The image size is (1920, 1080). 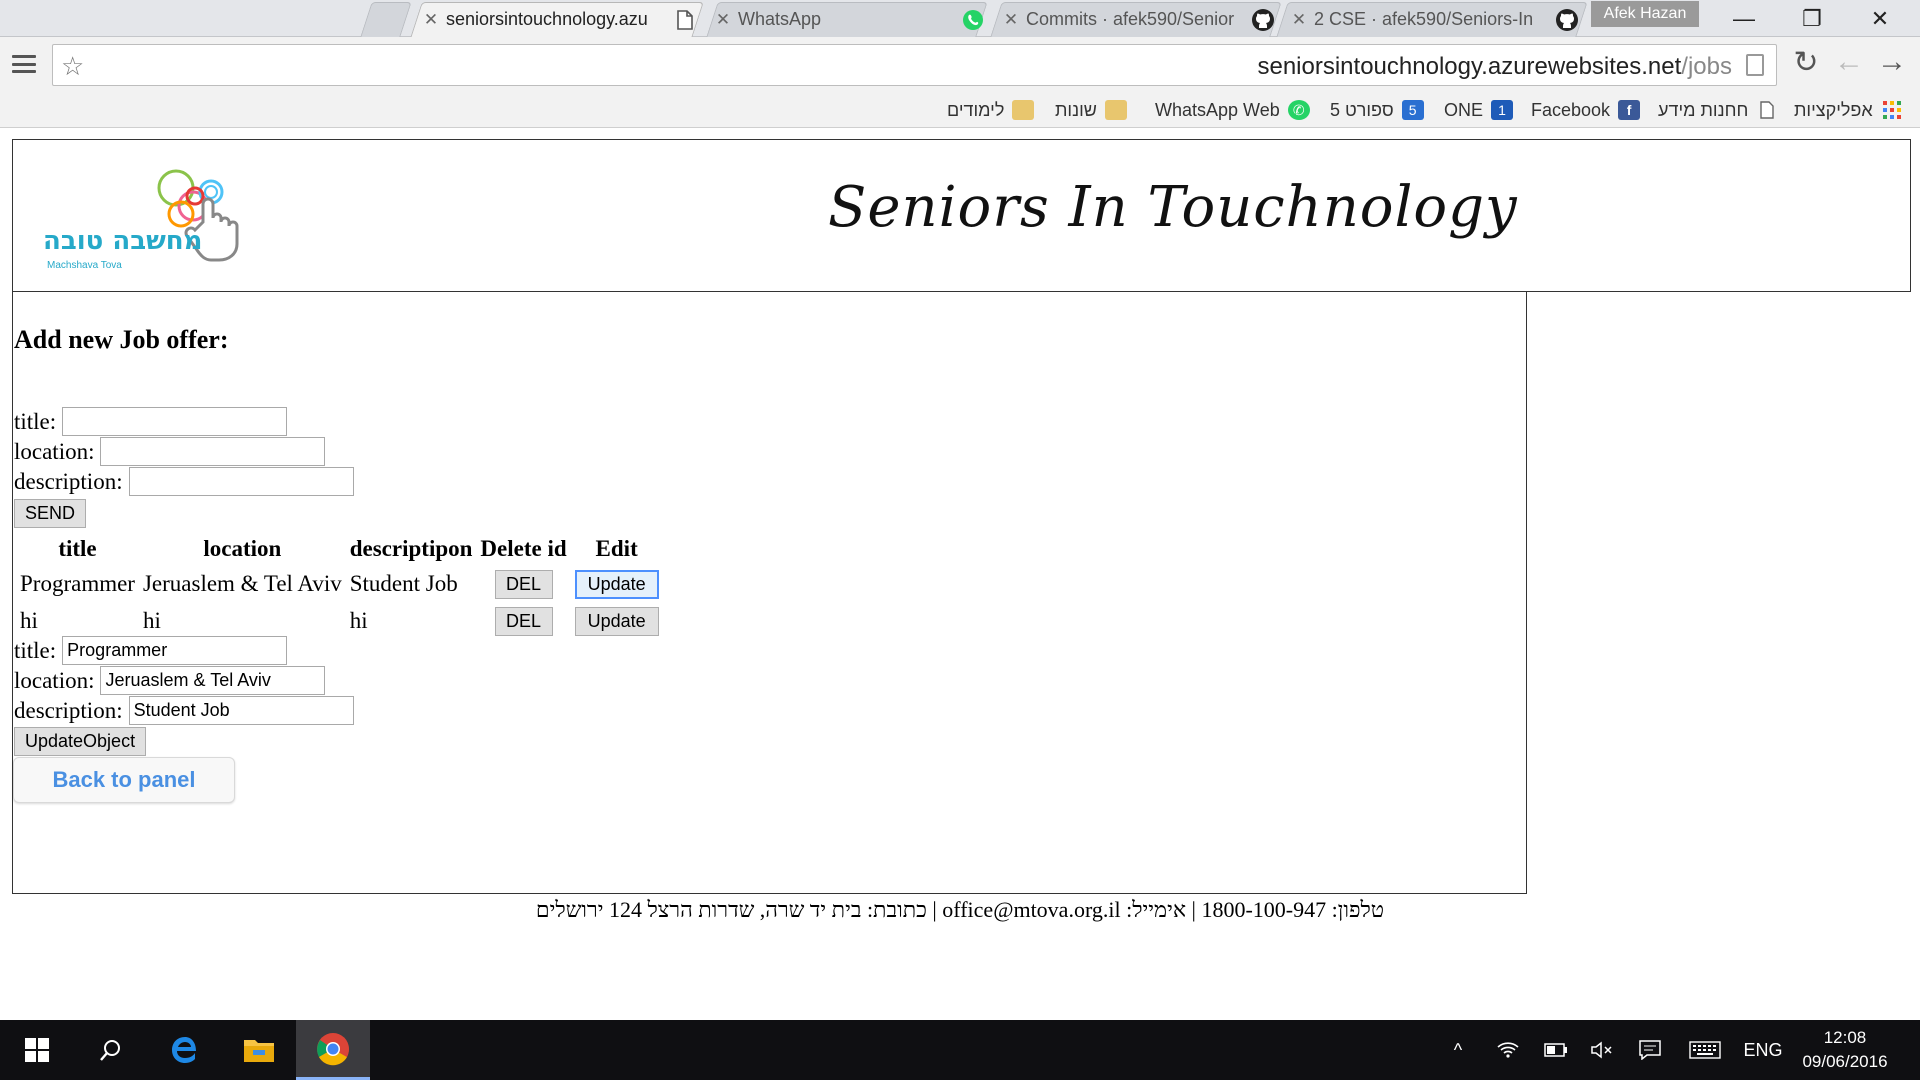 I want to click on add-location-input, so click(x=213, y=451).